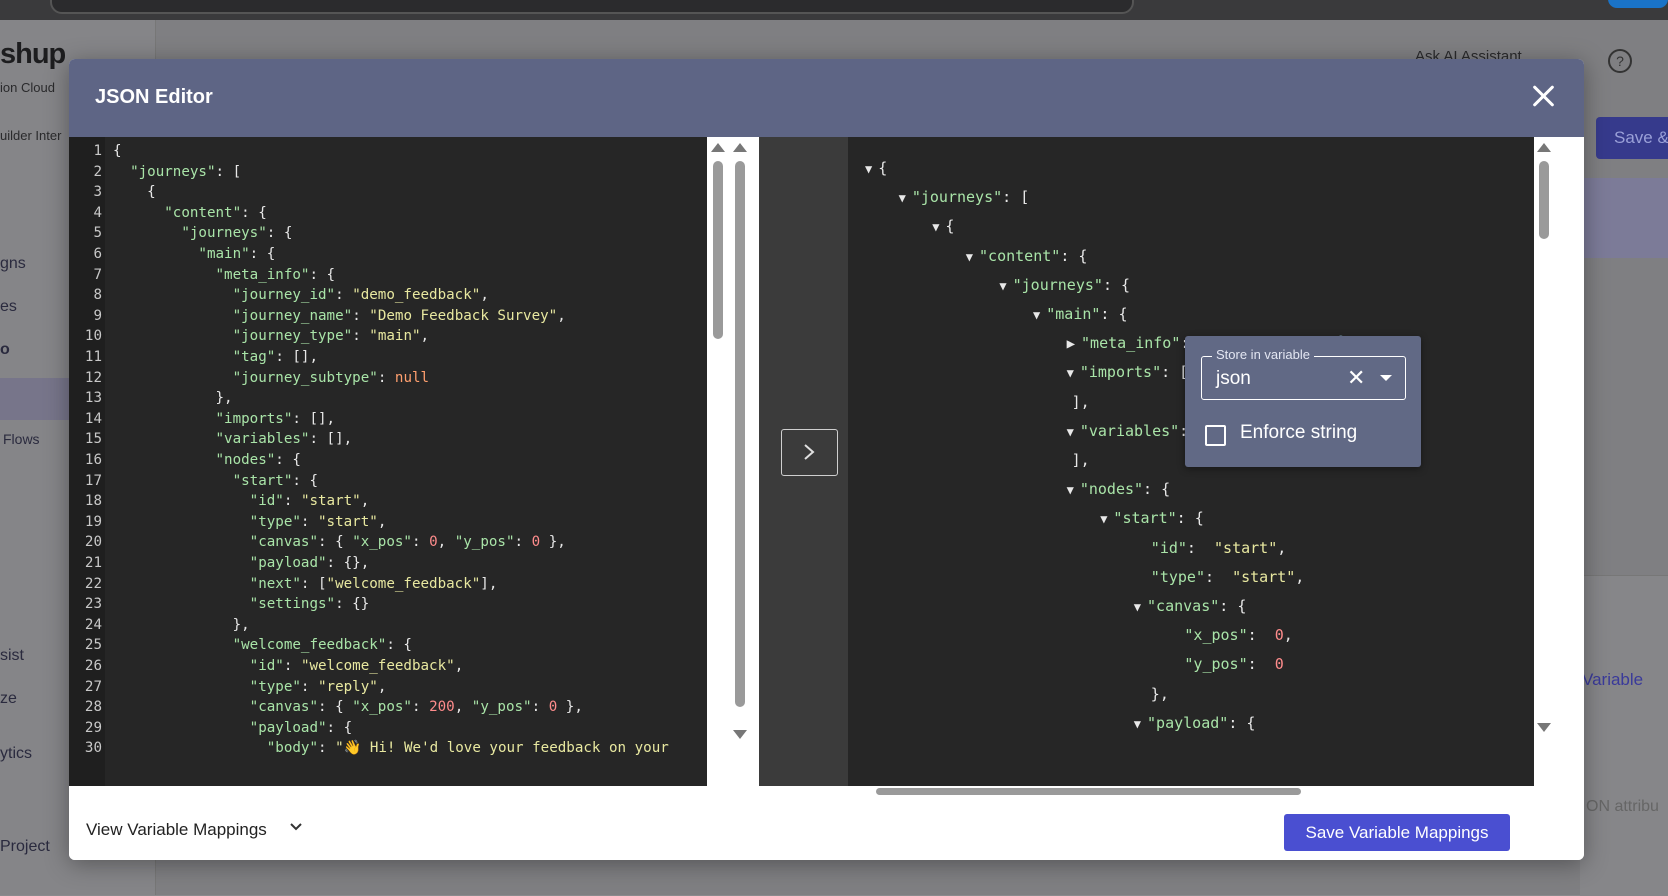  I want to click on code-text: "type": "reply",, so click(250, 688).